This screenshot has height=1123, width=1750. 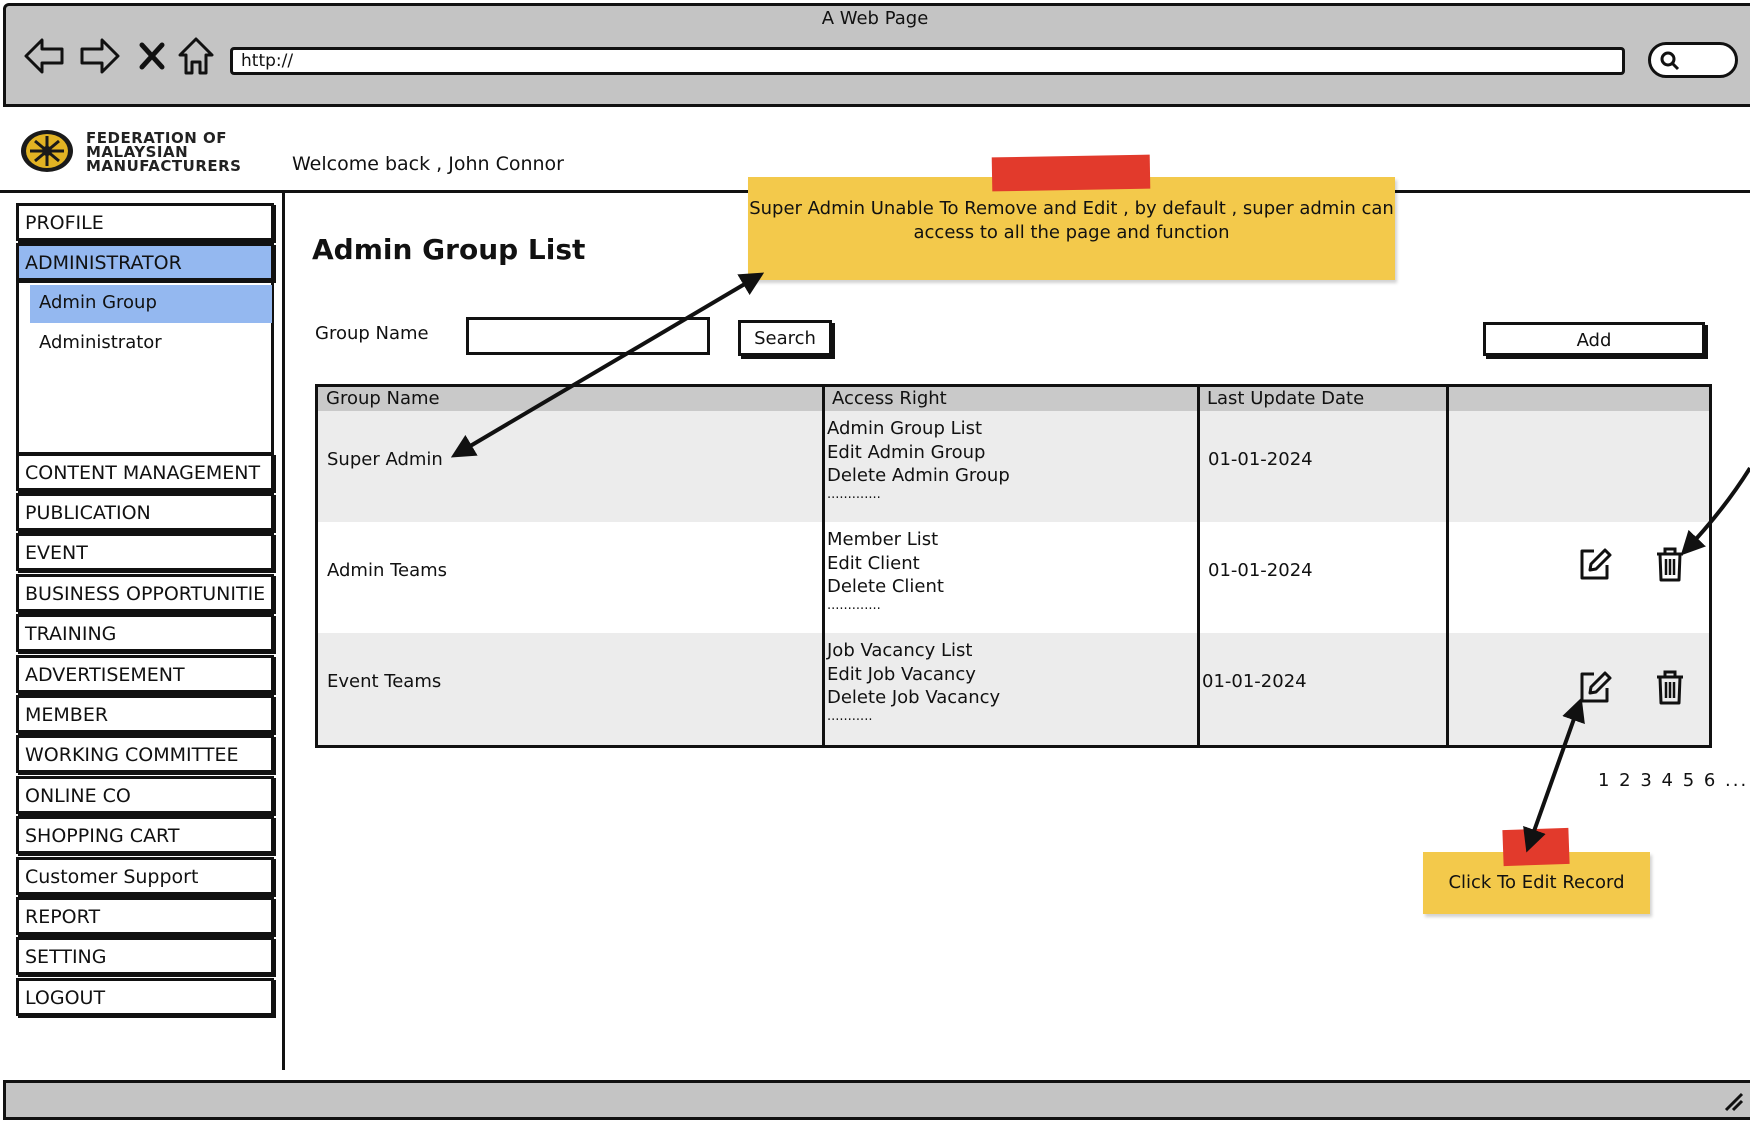 I want to click on sidebar-item-administrator: ADMINISTRATOR, so click(x=145, y=262).